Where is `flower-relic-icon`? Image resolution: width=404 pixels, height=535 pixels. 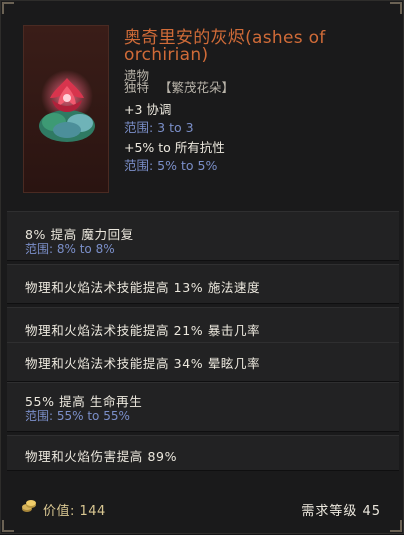 flower-relic-icon is located at coordinates (67, 106).